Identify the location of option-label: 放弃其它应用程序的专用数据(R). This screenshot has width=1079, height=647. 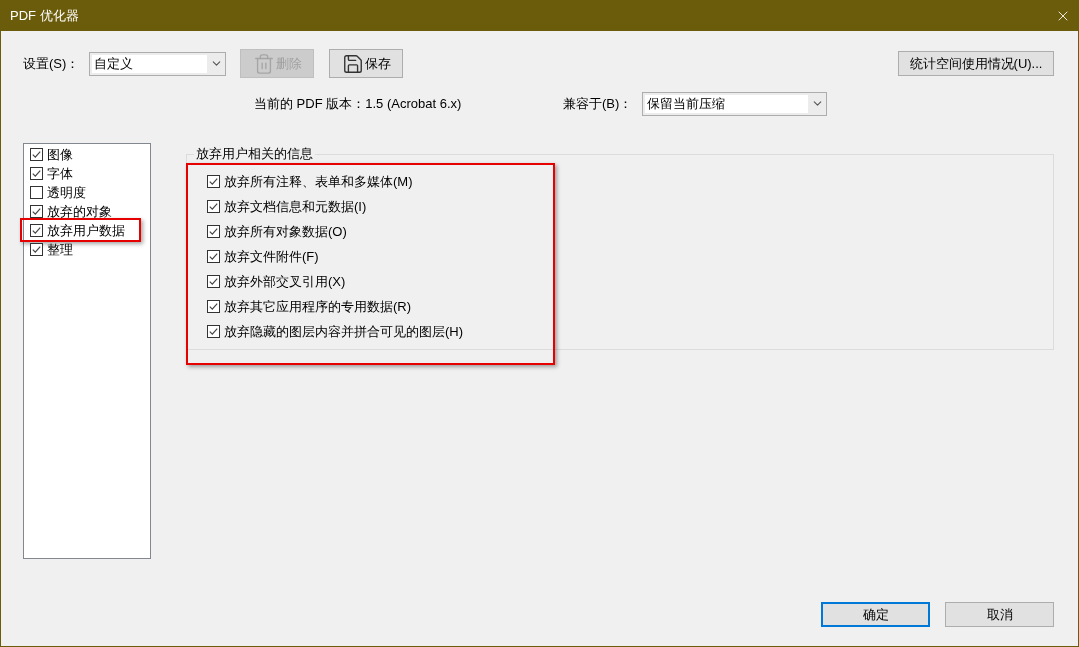
(318, 306).